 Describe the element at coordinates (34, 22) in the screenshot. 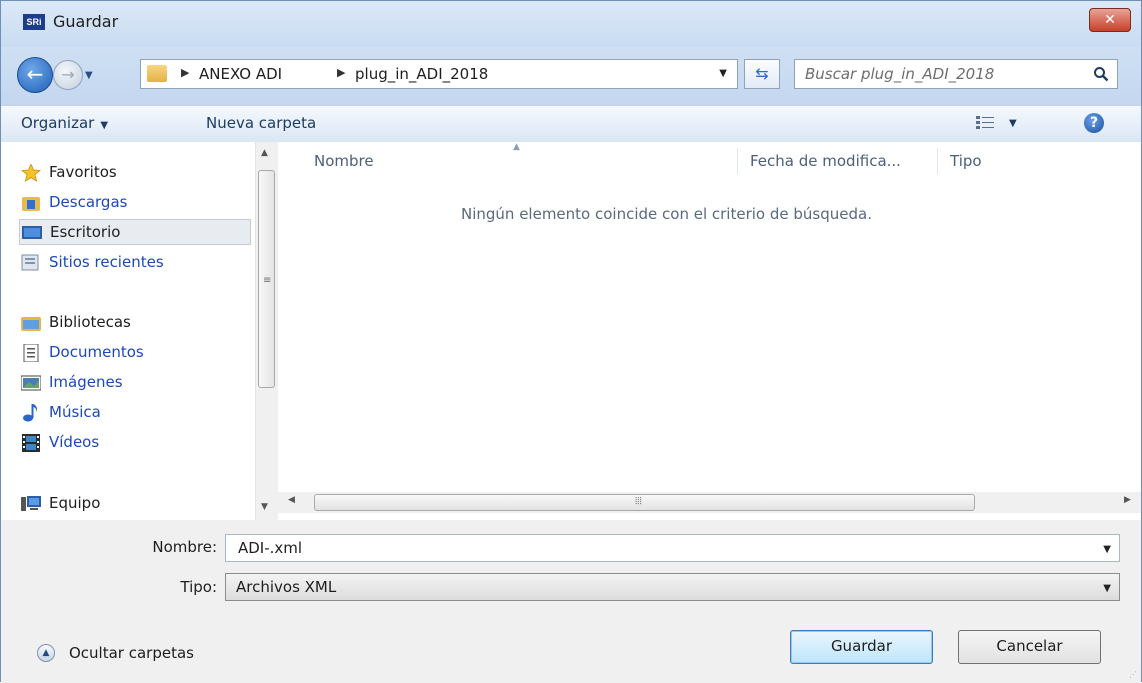

I see `app-logo-icon: SRi` at that location.